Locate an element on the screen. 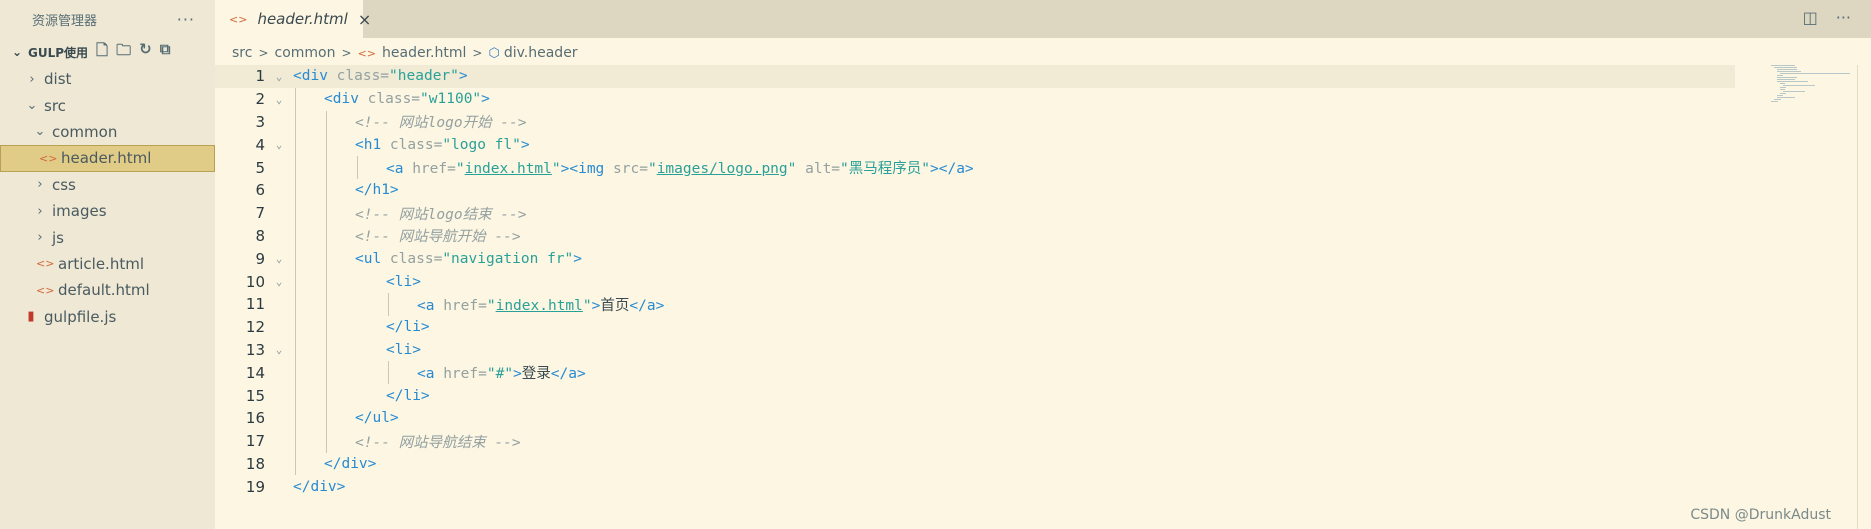  tree-folder: › images is located at coordinates (107, 211).